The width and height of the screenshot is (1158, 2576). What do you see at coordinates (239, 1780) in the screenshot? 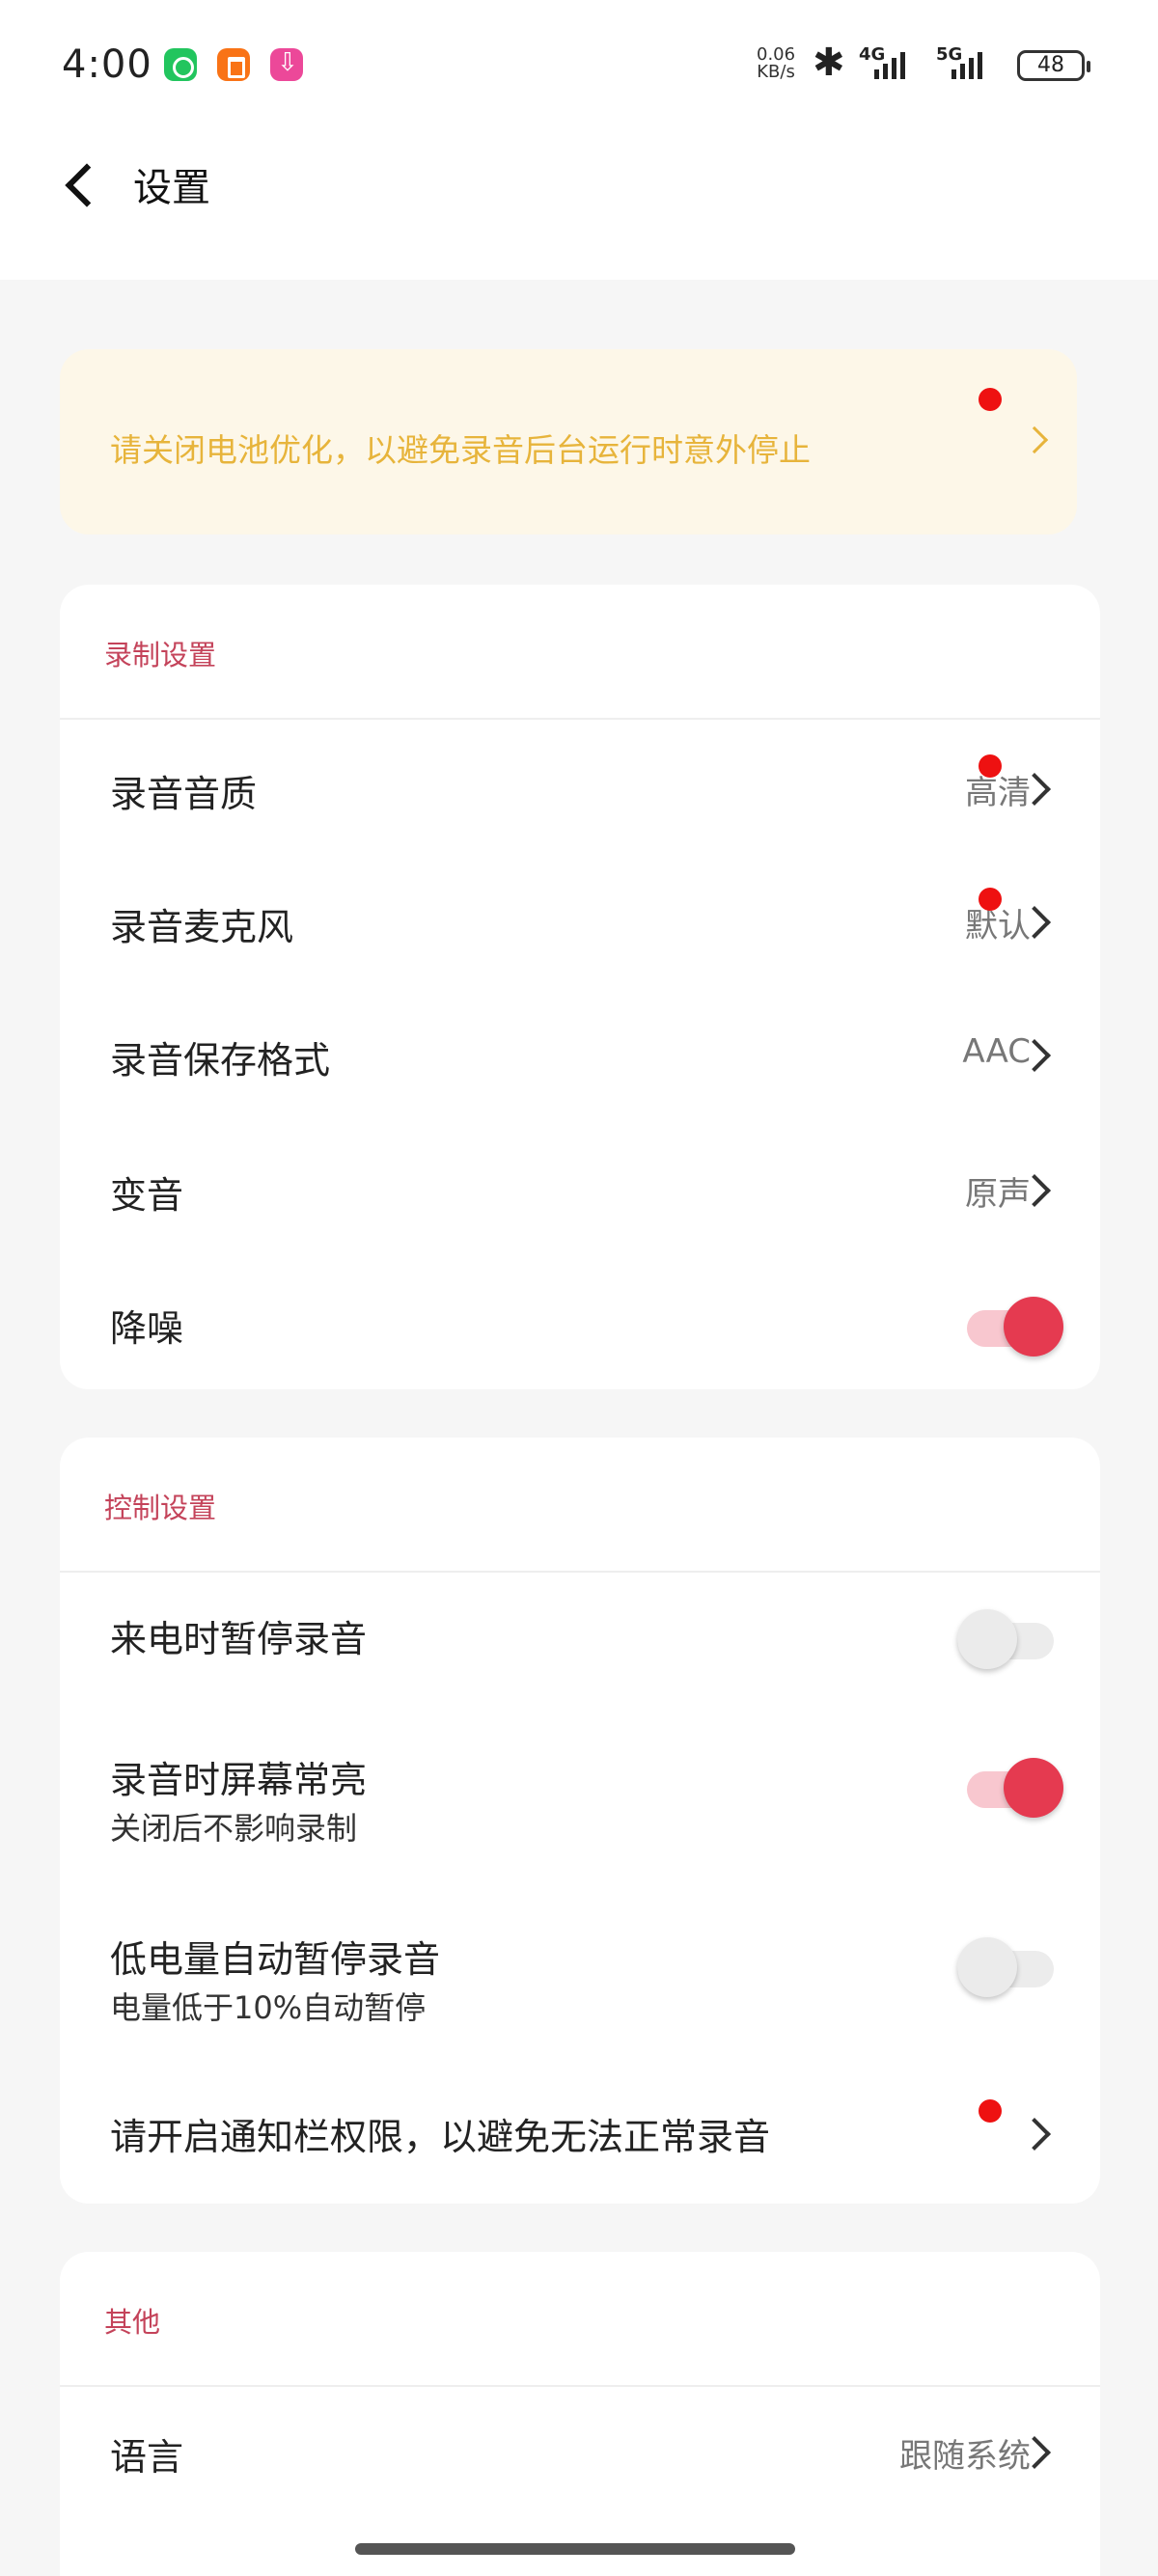
I see `row-label: 录音时屏幕常亮` at bounding box center [239, 1780].